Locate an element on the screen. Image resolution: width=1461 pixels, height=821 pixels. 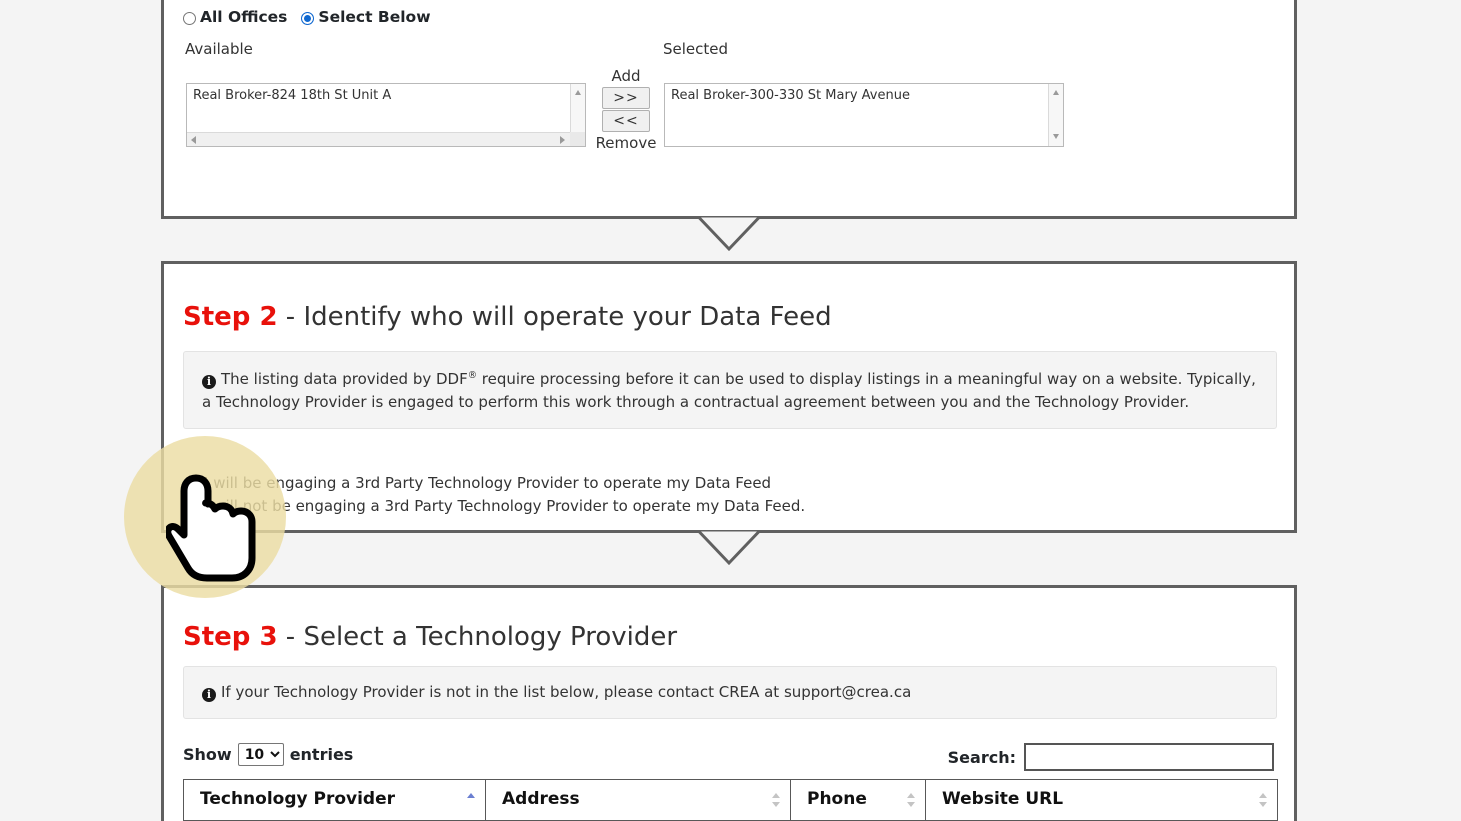
office-scope-radio-group: All Offices Select Below is located at coordinates (314, 17).